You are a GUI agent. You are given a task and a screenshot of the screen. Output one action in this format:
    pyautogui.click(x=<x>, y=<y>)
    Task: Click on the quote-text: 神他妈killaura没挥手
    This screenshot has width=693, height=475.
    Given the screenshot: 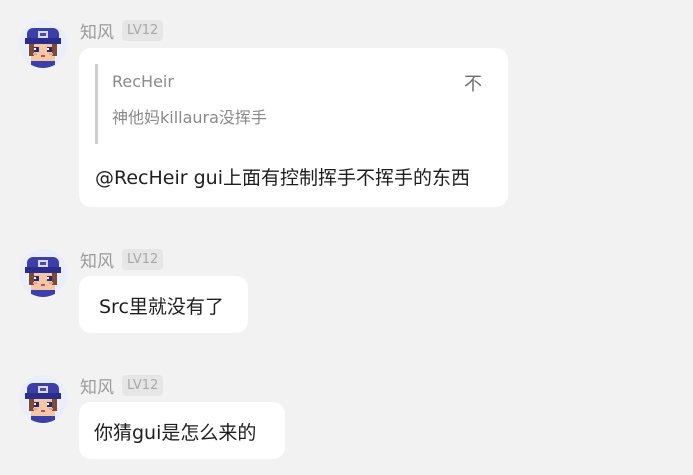 What is the action you would take?
    pyautogui.click(x=189, y=117)
    